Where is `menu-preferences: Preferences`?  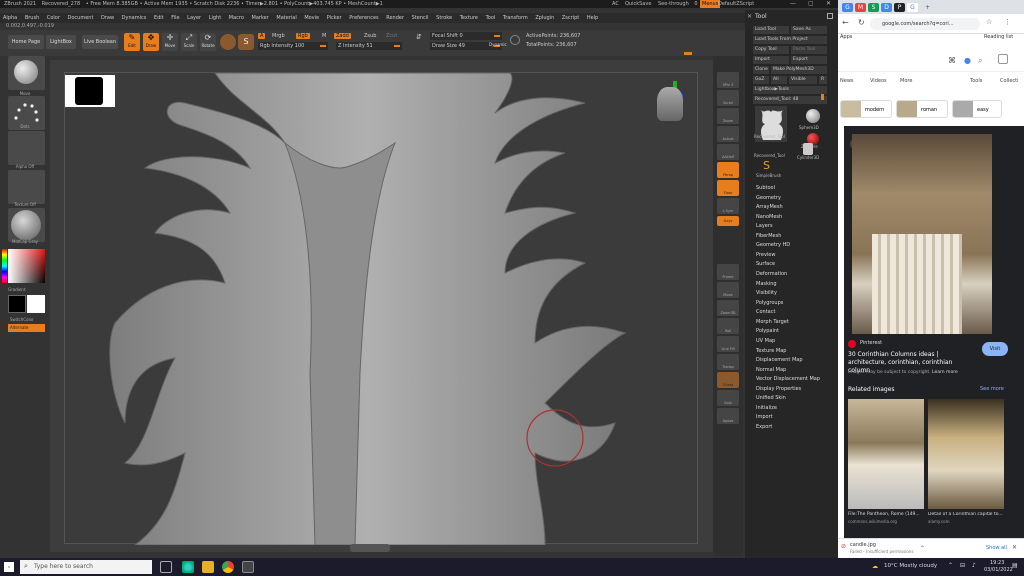
menu-preferences: Preferences is located at coordinates (363, 18).